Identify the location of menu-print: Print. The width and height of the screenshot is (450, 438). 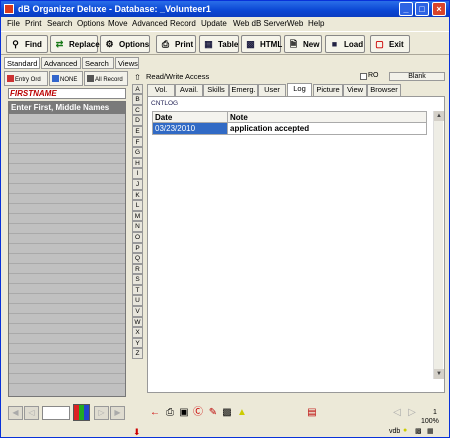
(33, 23).